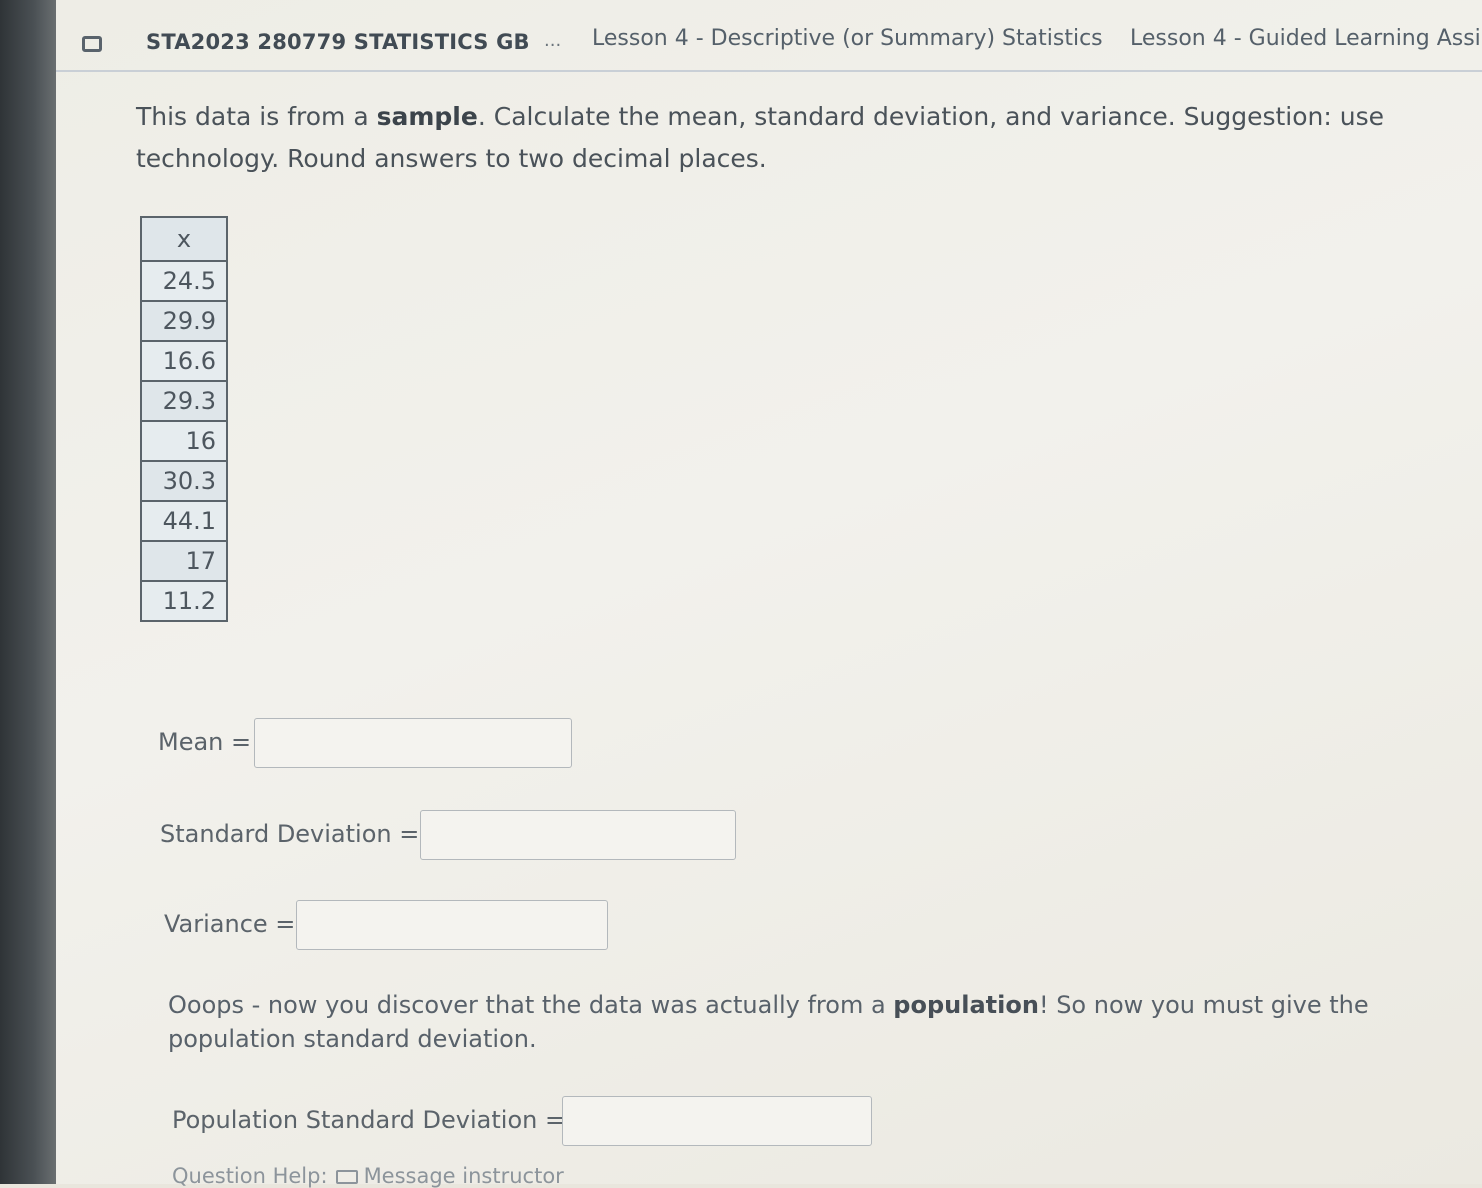  What do you see at coordinates (413, 743) in the screenshot?
I see `mean-input` at bounding box center [413, 743].